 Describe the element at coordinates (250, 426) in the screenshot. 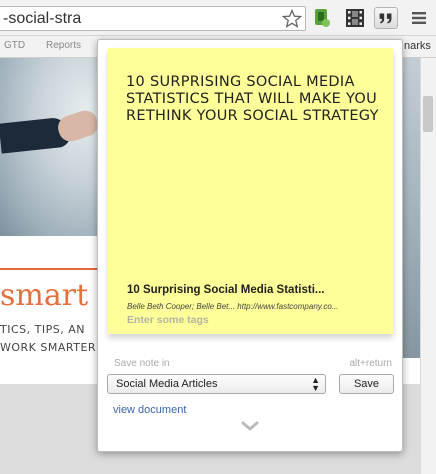

I see `chevron-down-icon` at that location.